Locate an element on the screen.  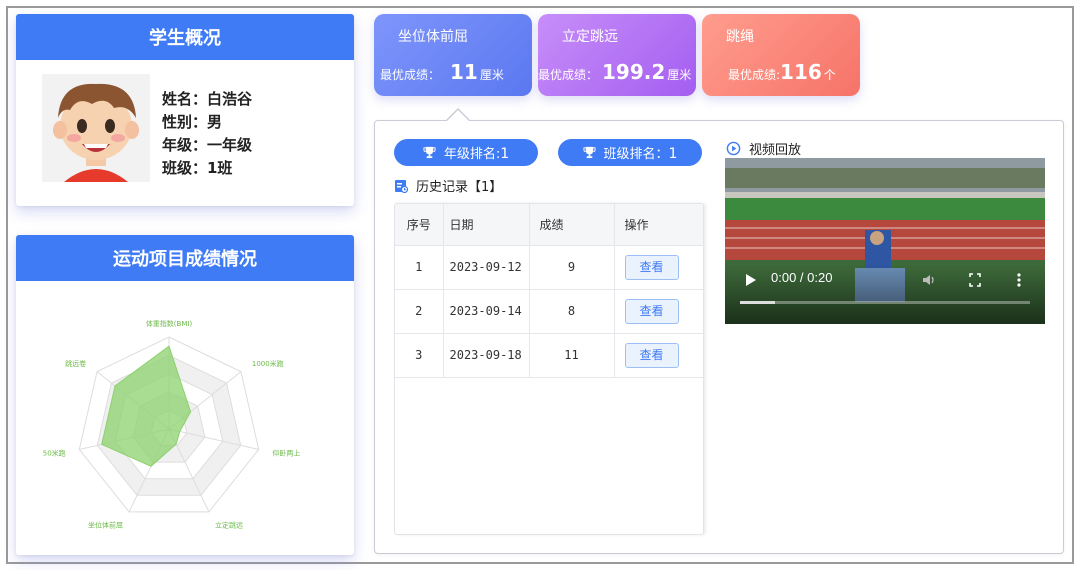
sports-performance-title: 运动项目成绩情况 is located at coordinates (185, 258).